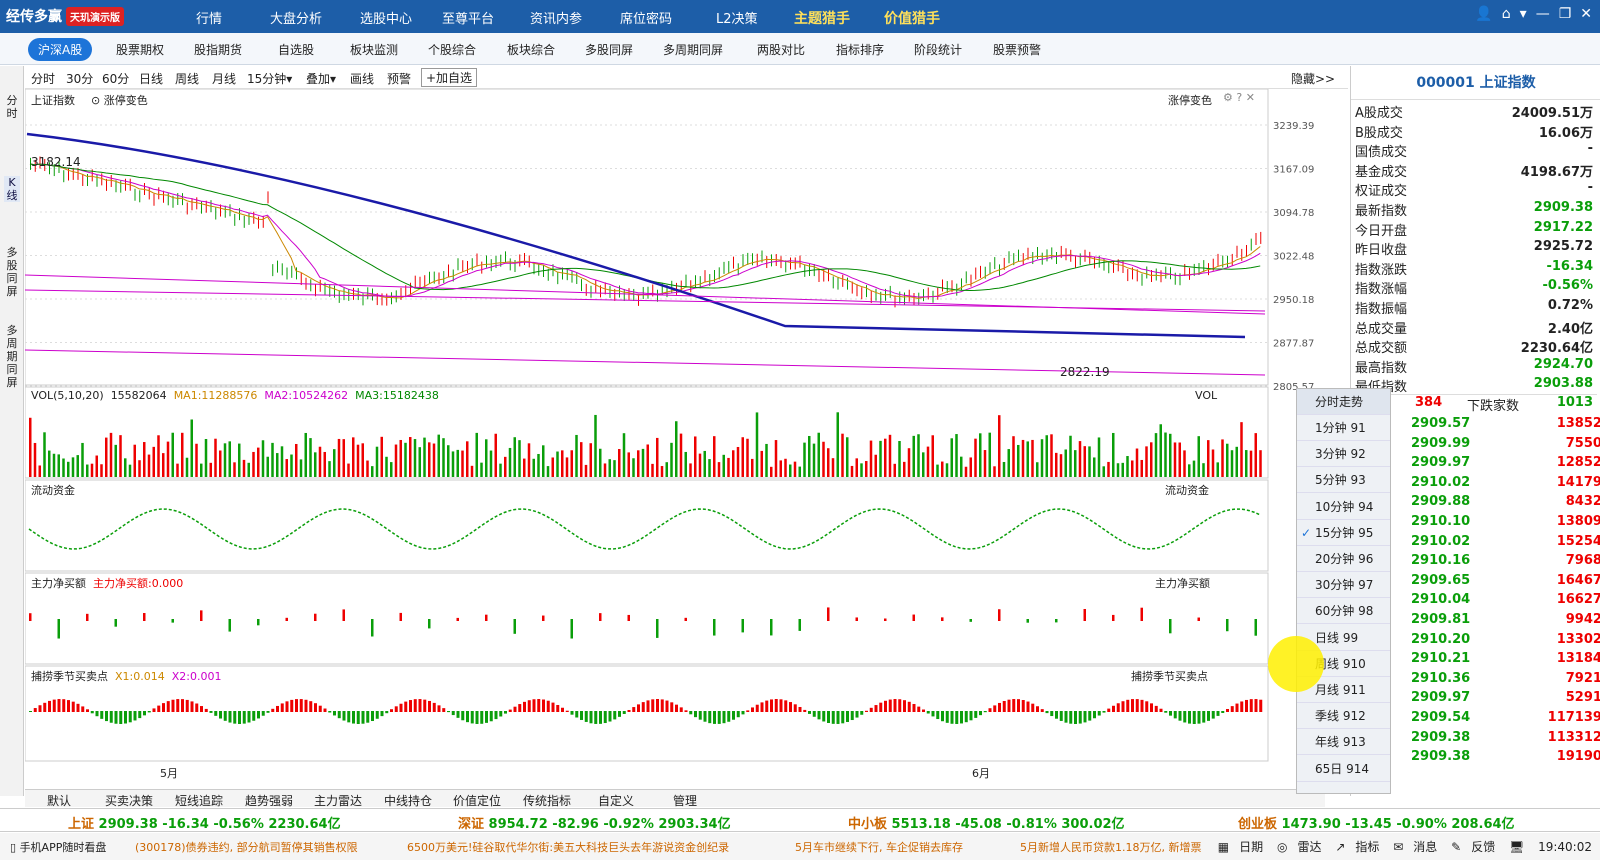 The height and width of the screenshot is (860, 1600). Describe the element at coordinates (531, 49) in the screenshot. I see `subnav-sector-overview: 板块综合` at that location.